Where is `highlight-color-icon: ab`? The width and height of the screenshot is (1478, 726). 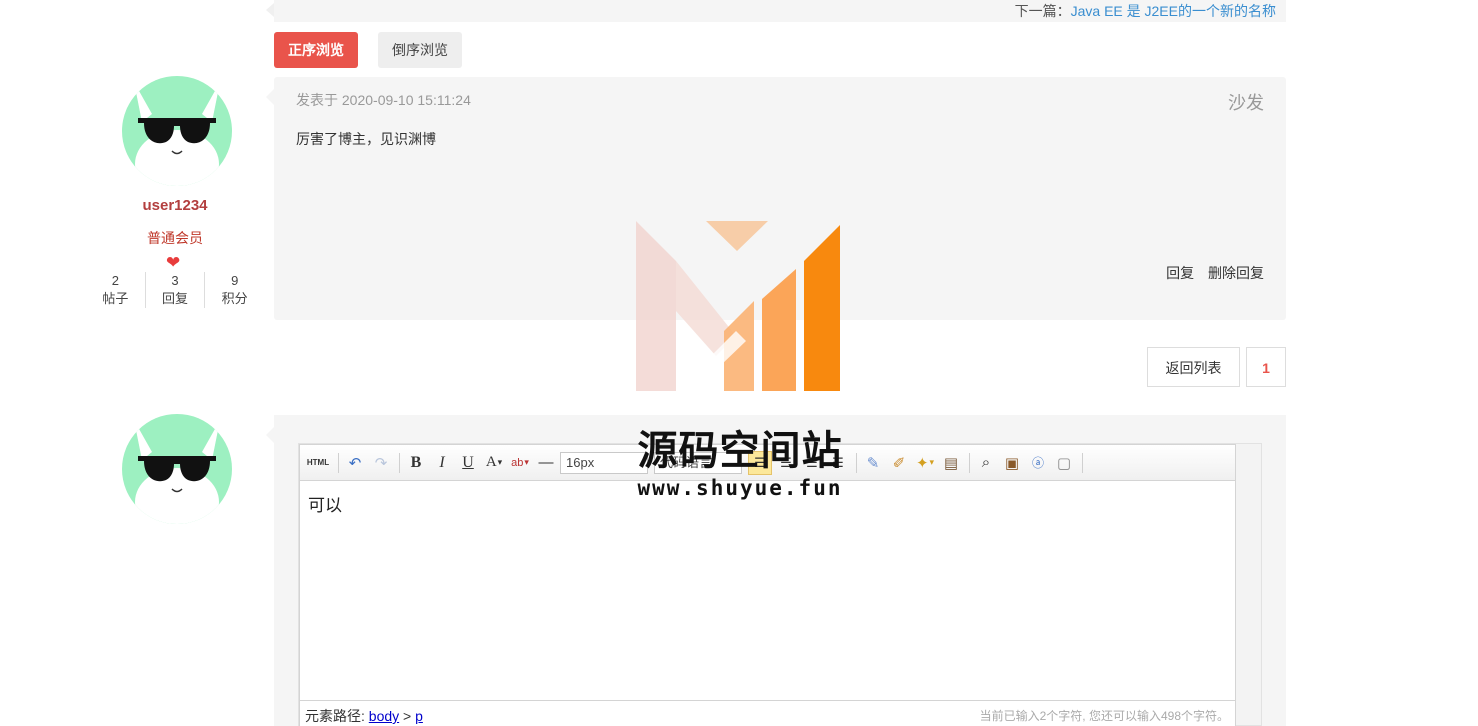 highlight-color-icon: ab is located at coordinates (520, 463).